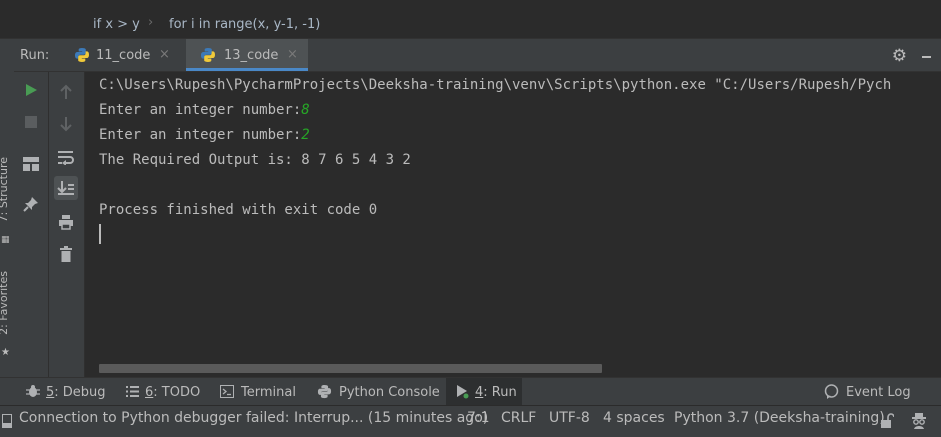 The width and height of the screenshot is (941, 437). What do you see at coordinates (116, 24) in the screenshot?
I see `breadcrumb-item-if: if x > y` at bounding box center [116, 24].